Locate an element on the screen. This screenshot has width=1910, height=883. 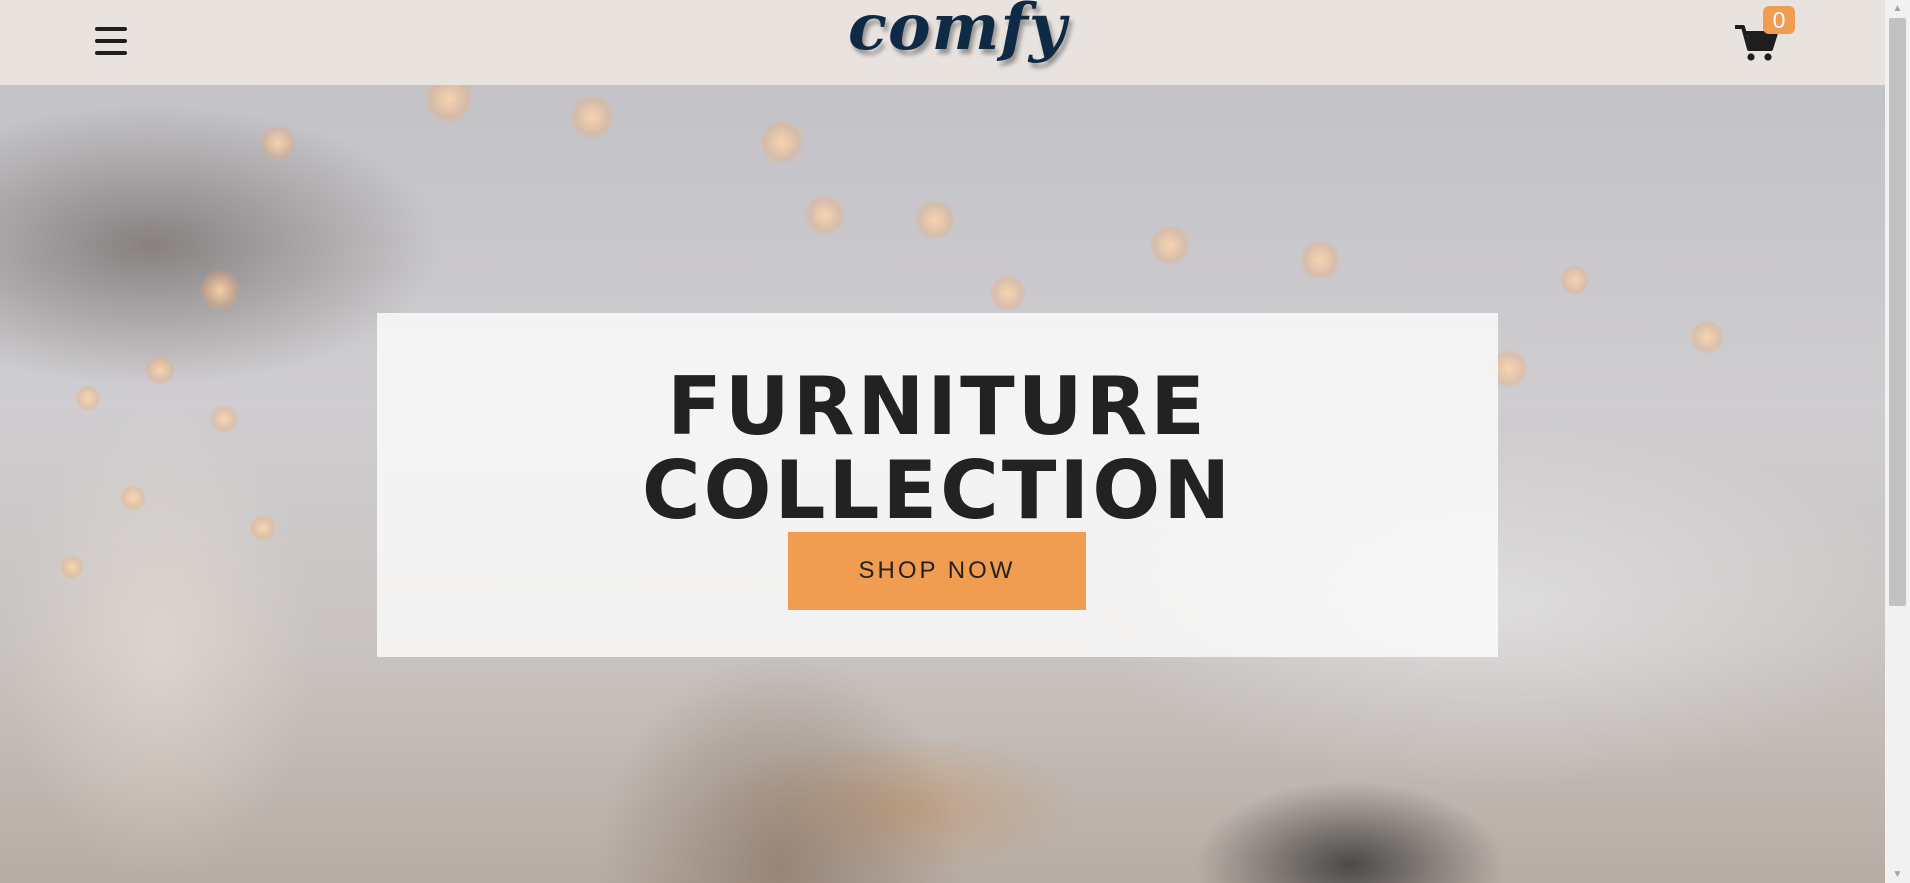
hero-title: FURNITURE COLLECTION is located at coordinates (937, 448).